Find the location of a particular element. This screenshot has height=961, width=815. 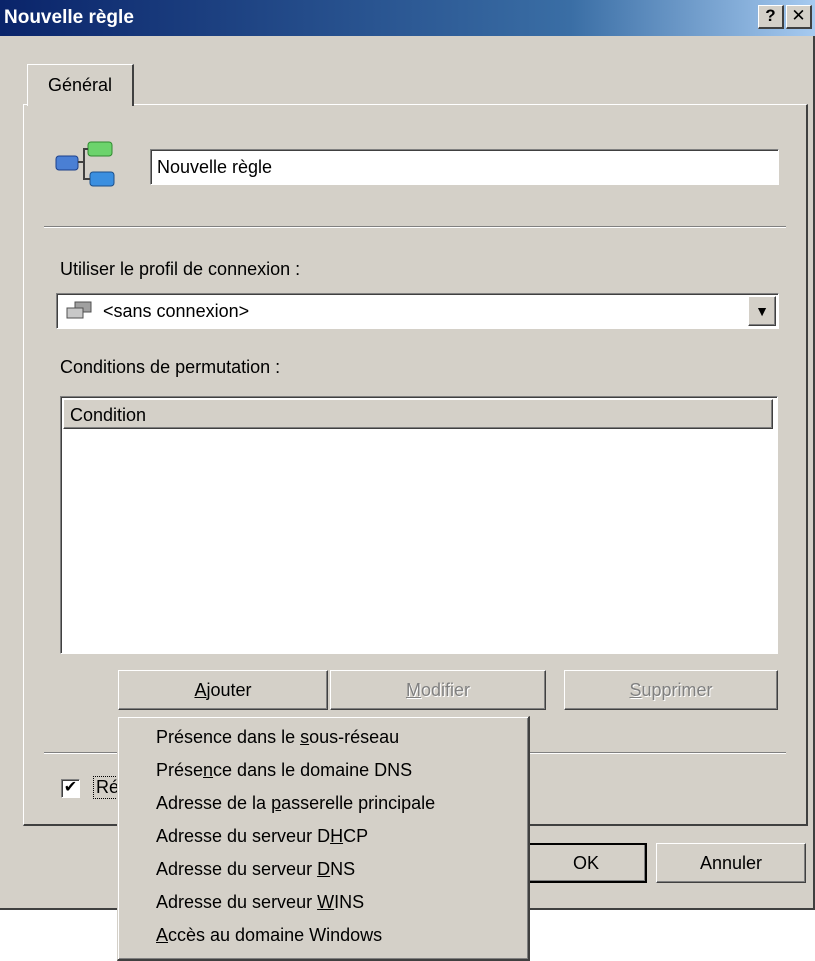

menu-item-accel: s is located at coordinates (305, 737).